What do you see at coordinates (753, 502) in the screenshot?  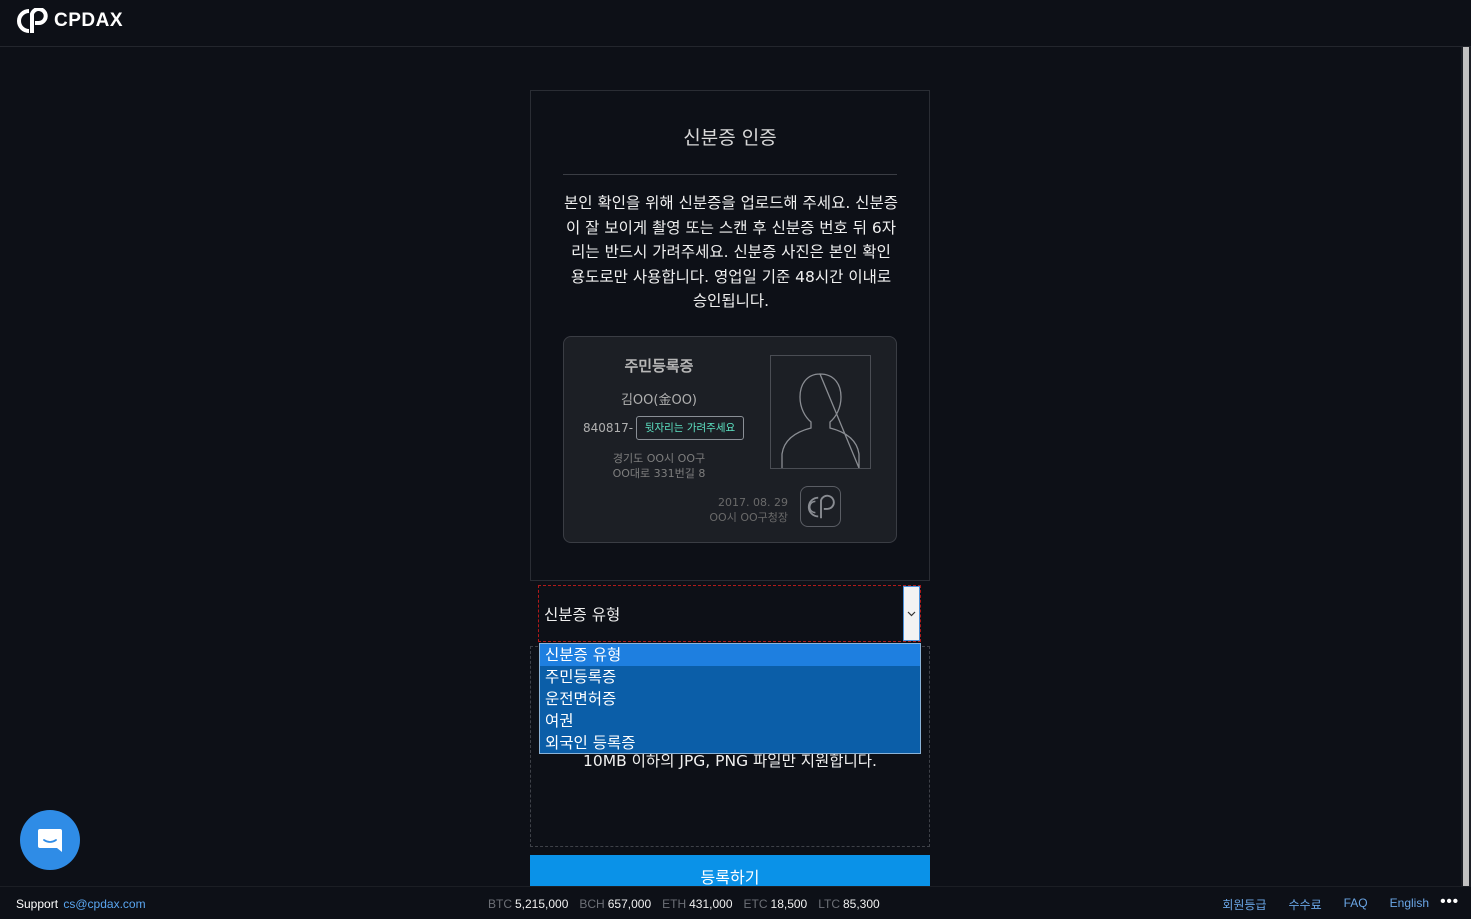 I see `id-sample-issue-date: 2017. 08. 29` at bounding box center [753, 502].